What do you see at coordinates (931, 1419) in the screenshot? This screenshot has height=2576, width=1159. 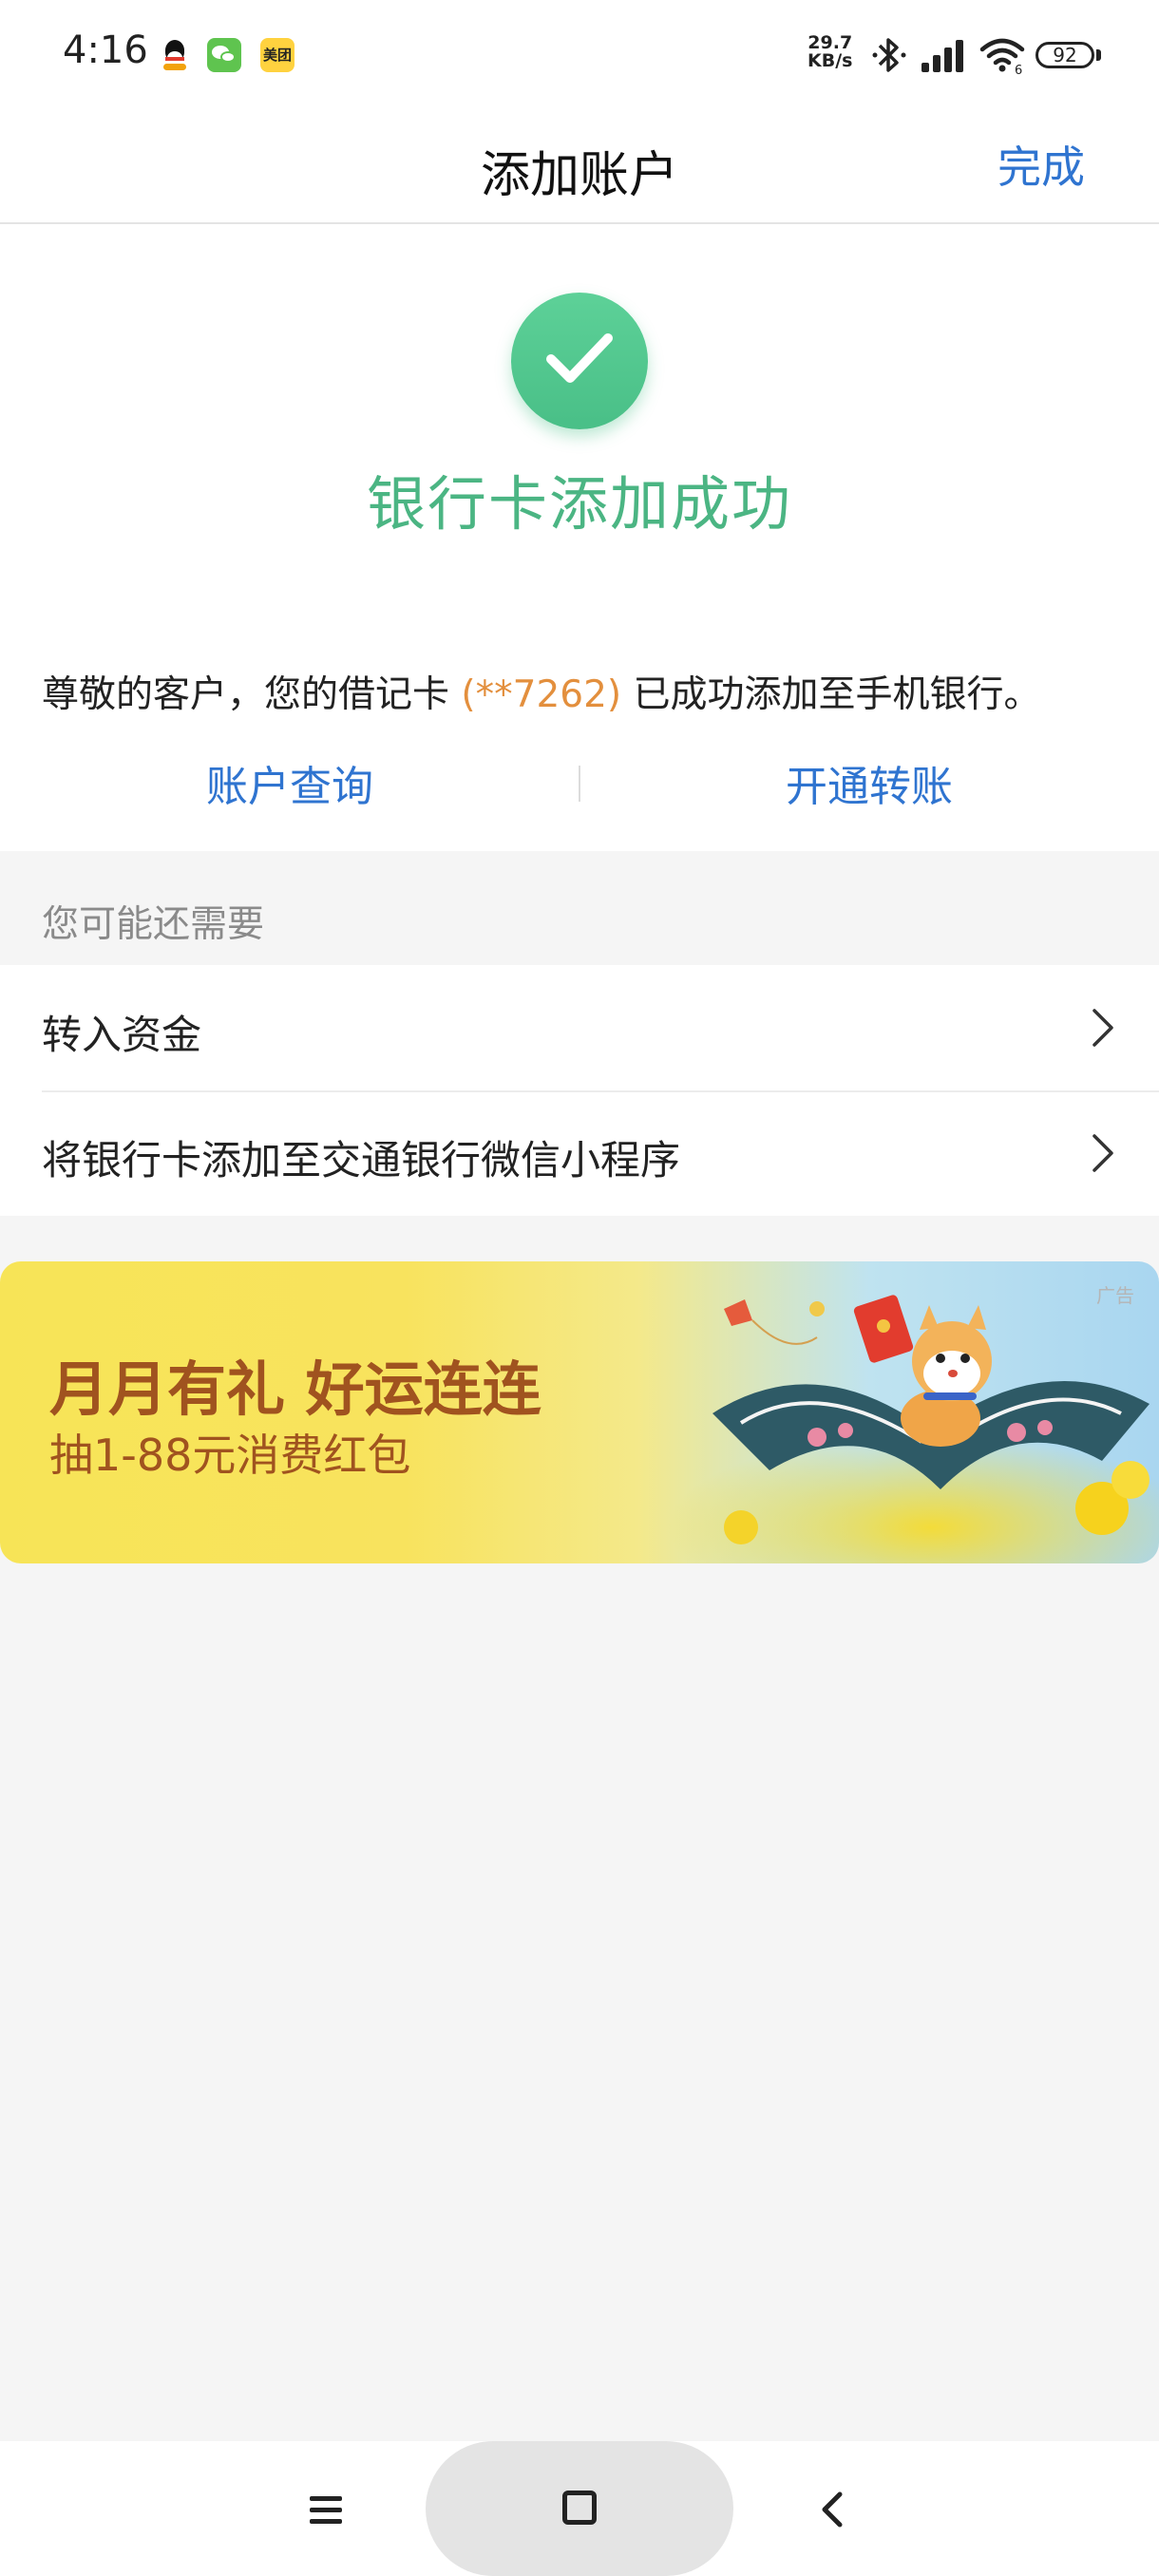 I see `mascot-kite-illustration` at bounding box center [931, 1419].